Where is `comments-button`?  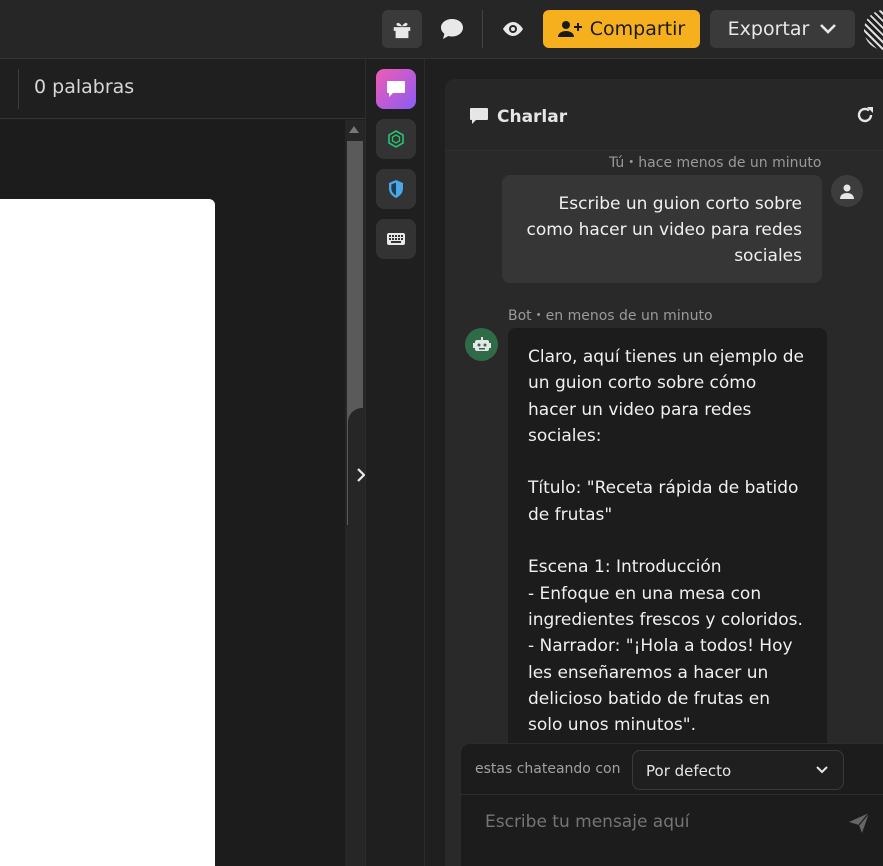 comments-button is located at coordinates (452, 29).